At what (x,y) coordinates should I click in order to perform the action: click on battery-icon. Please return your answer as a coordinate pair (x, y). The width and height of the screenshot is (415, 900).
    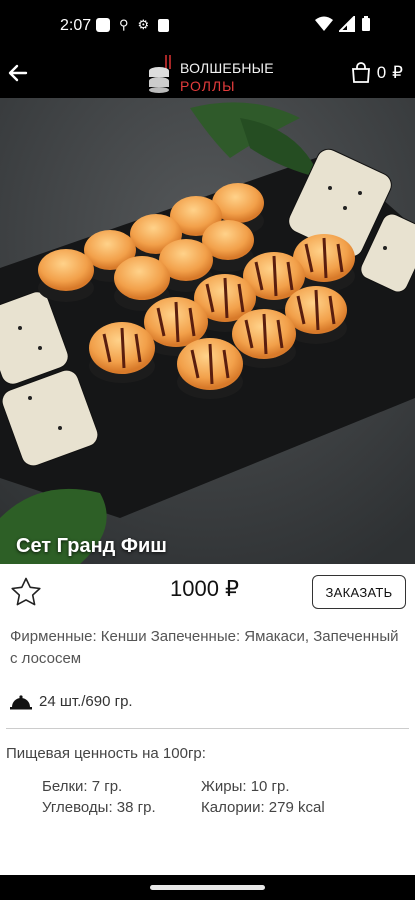
    Looking at the image, I should click on (366, 23).